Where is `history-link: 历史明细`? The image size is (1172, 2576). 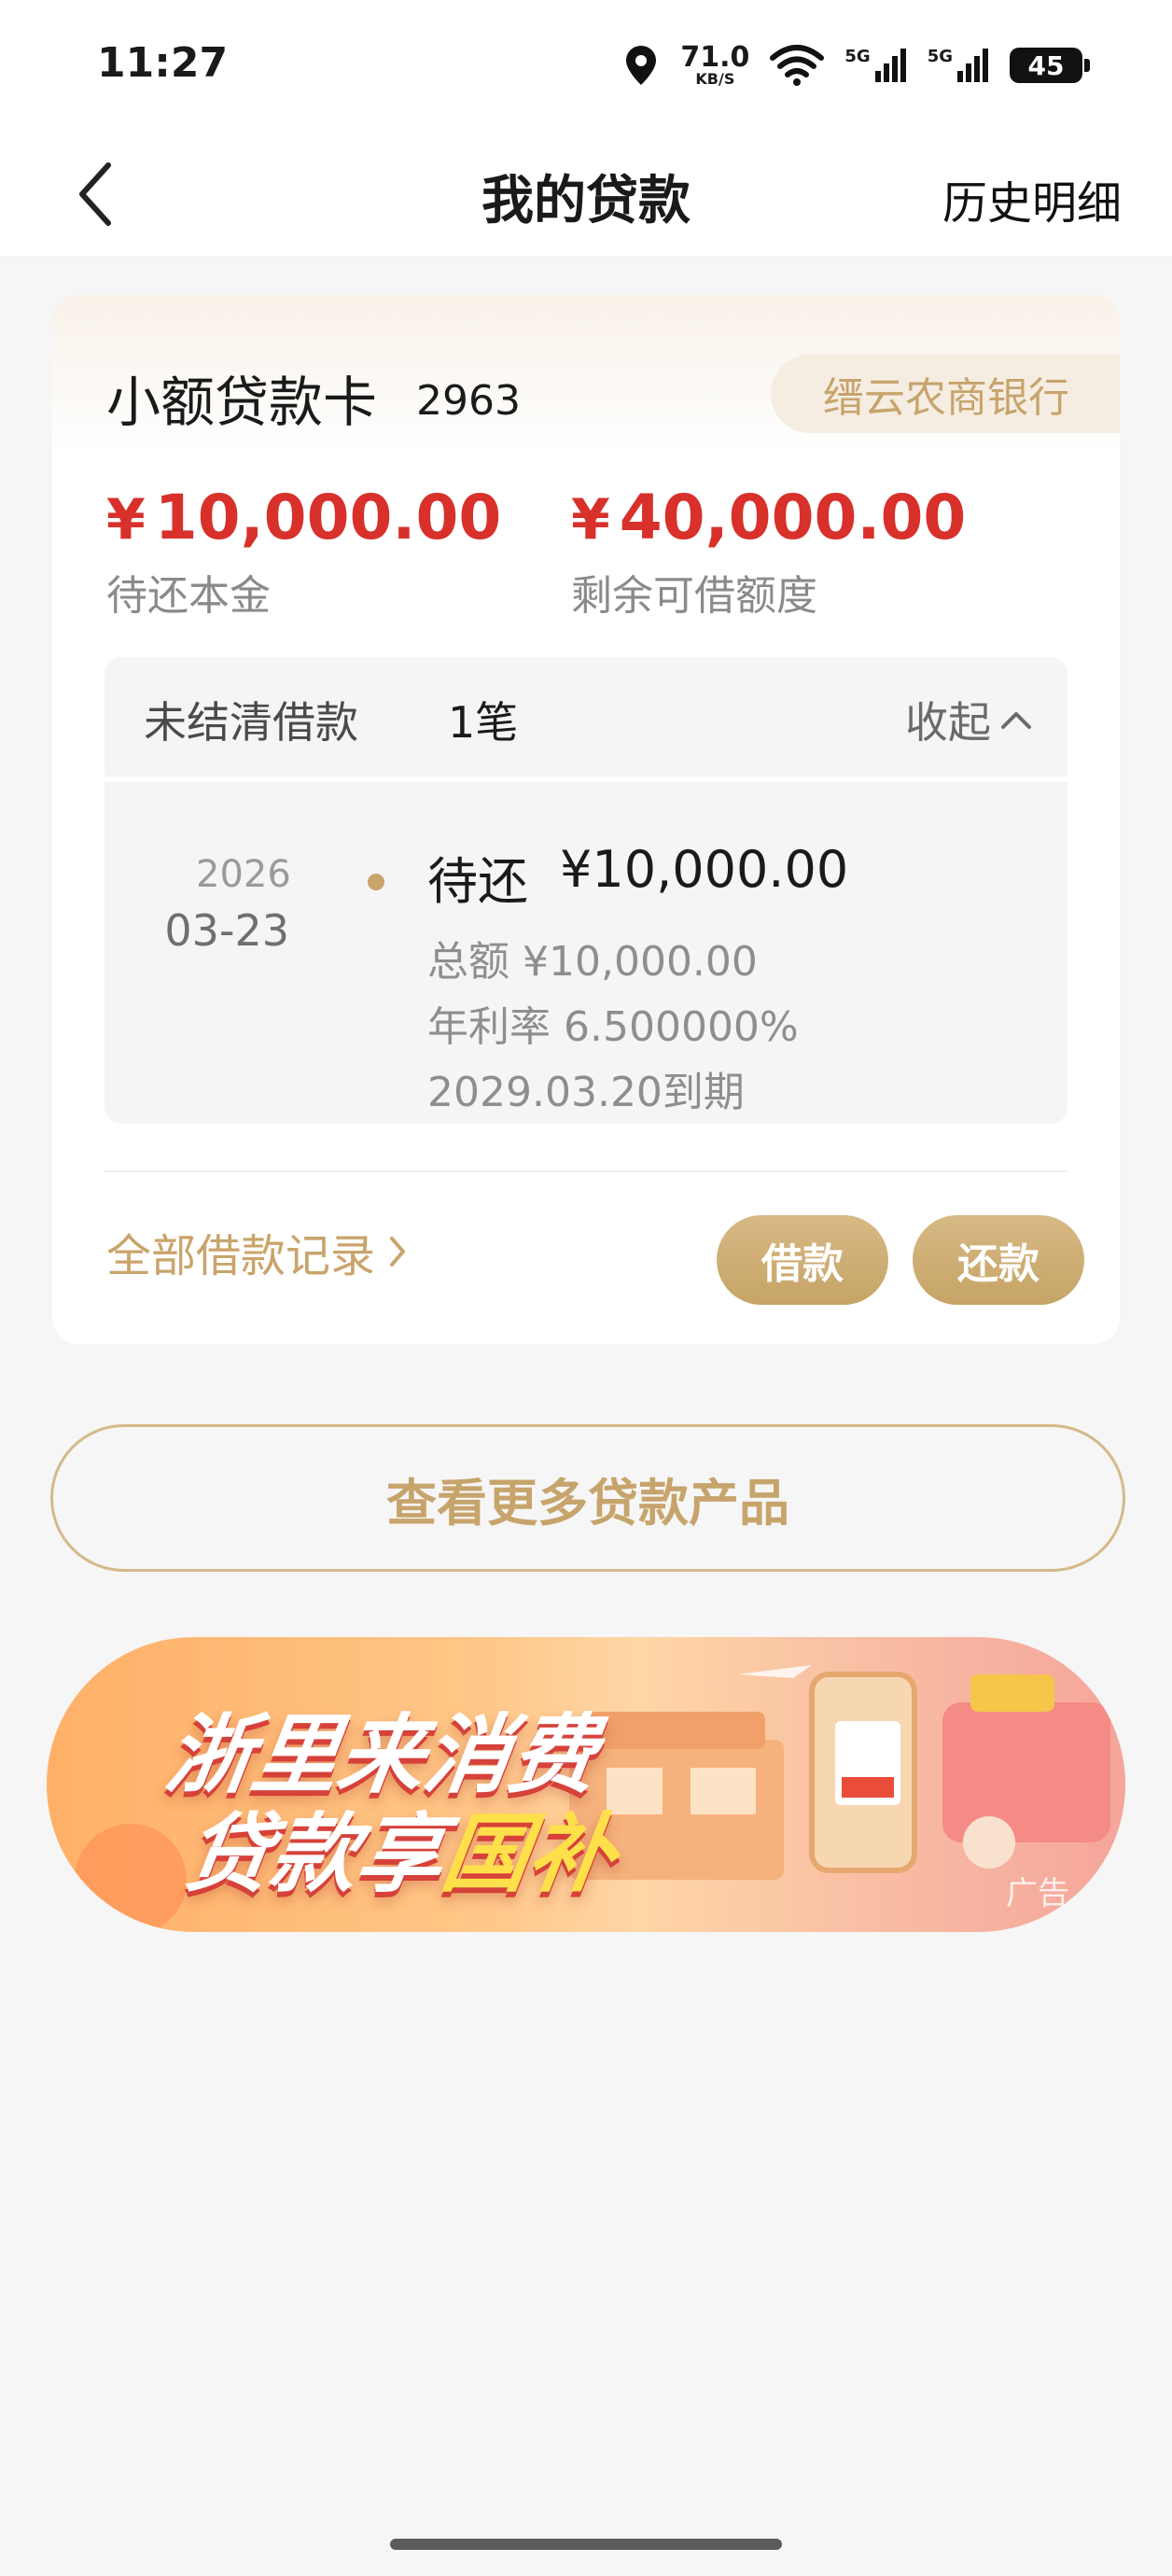 history-link: 历史明细 is located at coordinates (1032, 198).